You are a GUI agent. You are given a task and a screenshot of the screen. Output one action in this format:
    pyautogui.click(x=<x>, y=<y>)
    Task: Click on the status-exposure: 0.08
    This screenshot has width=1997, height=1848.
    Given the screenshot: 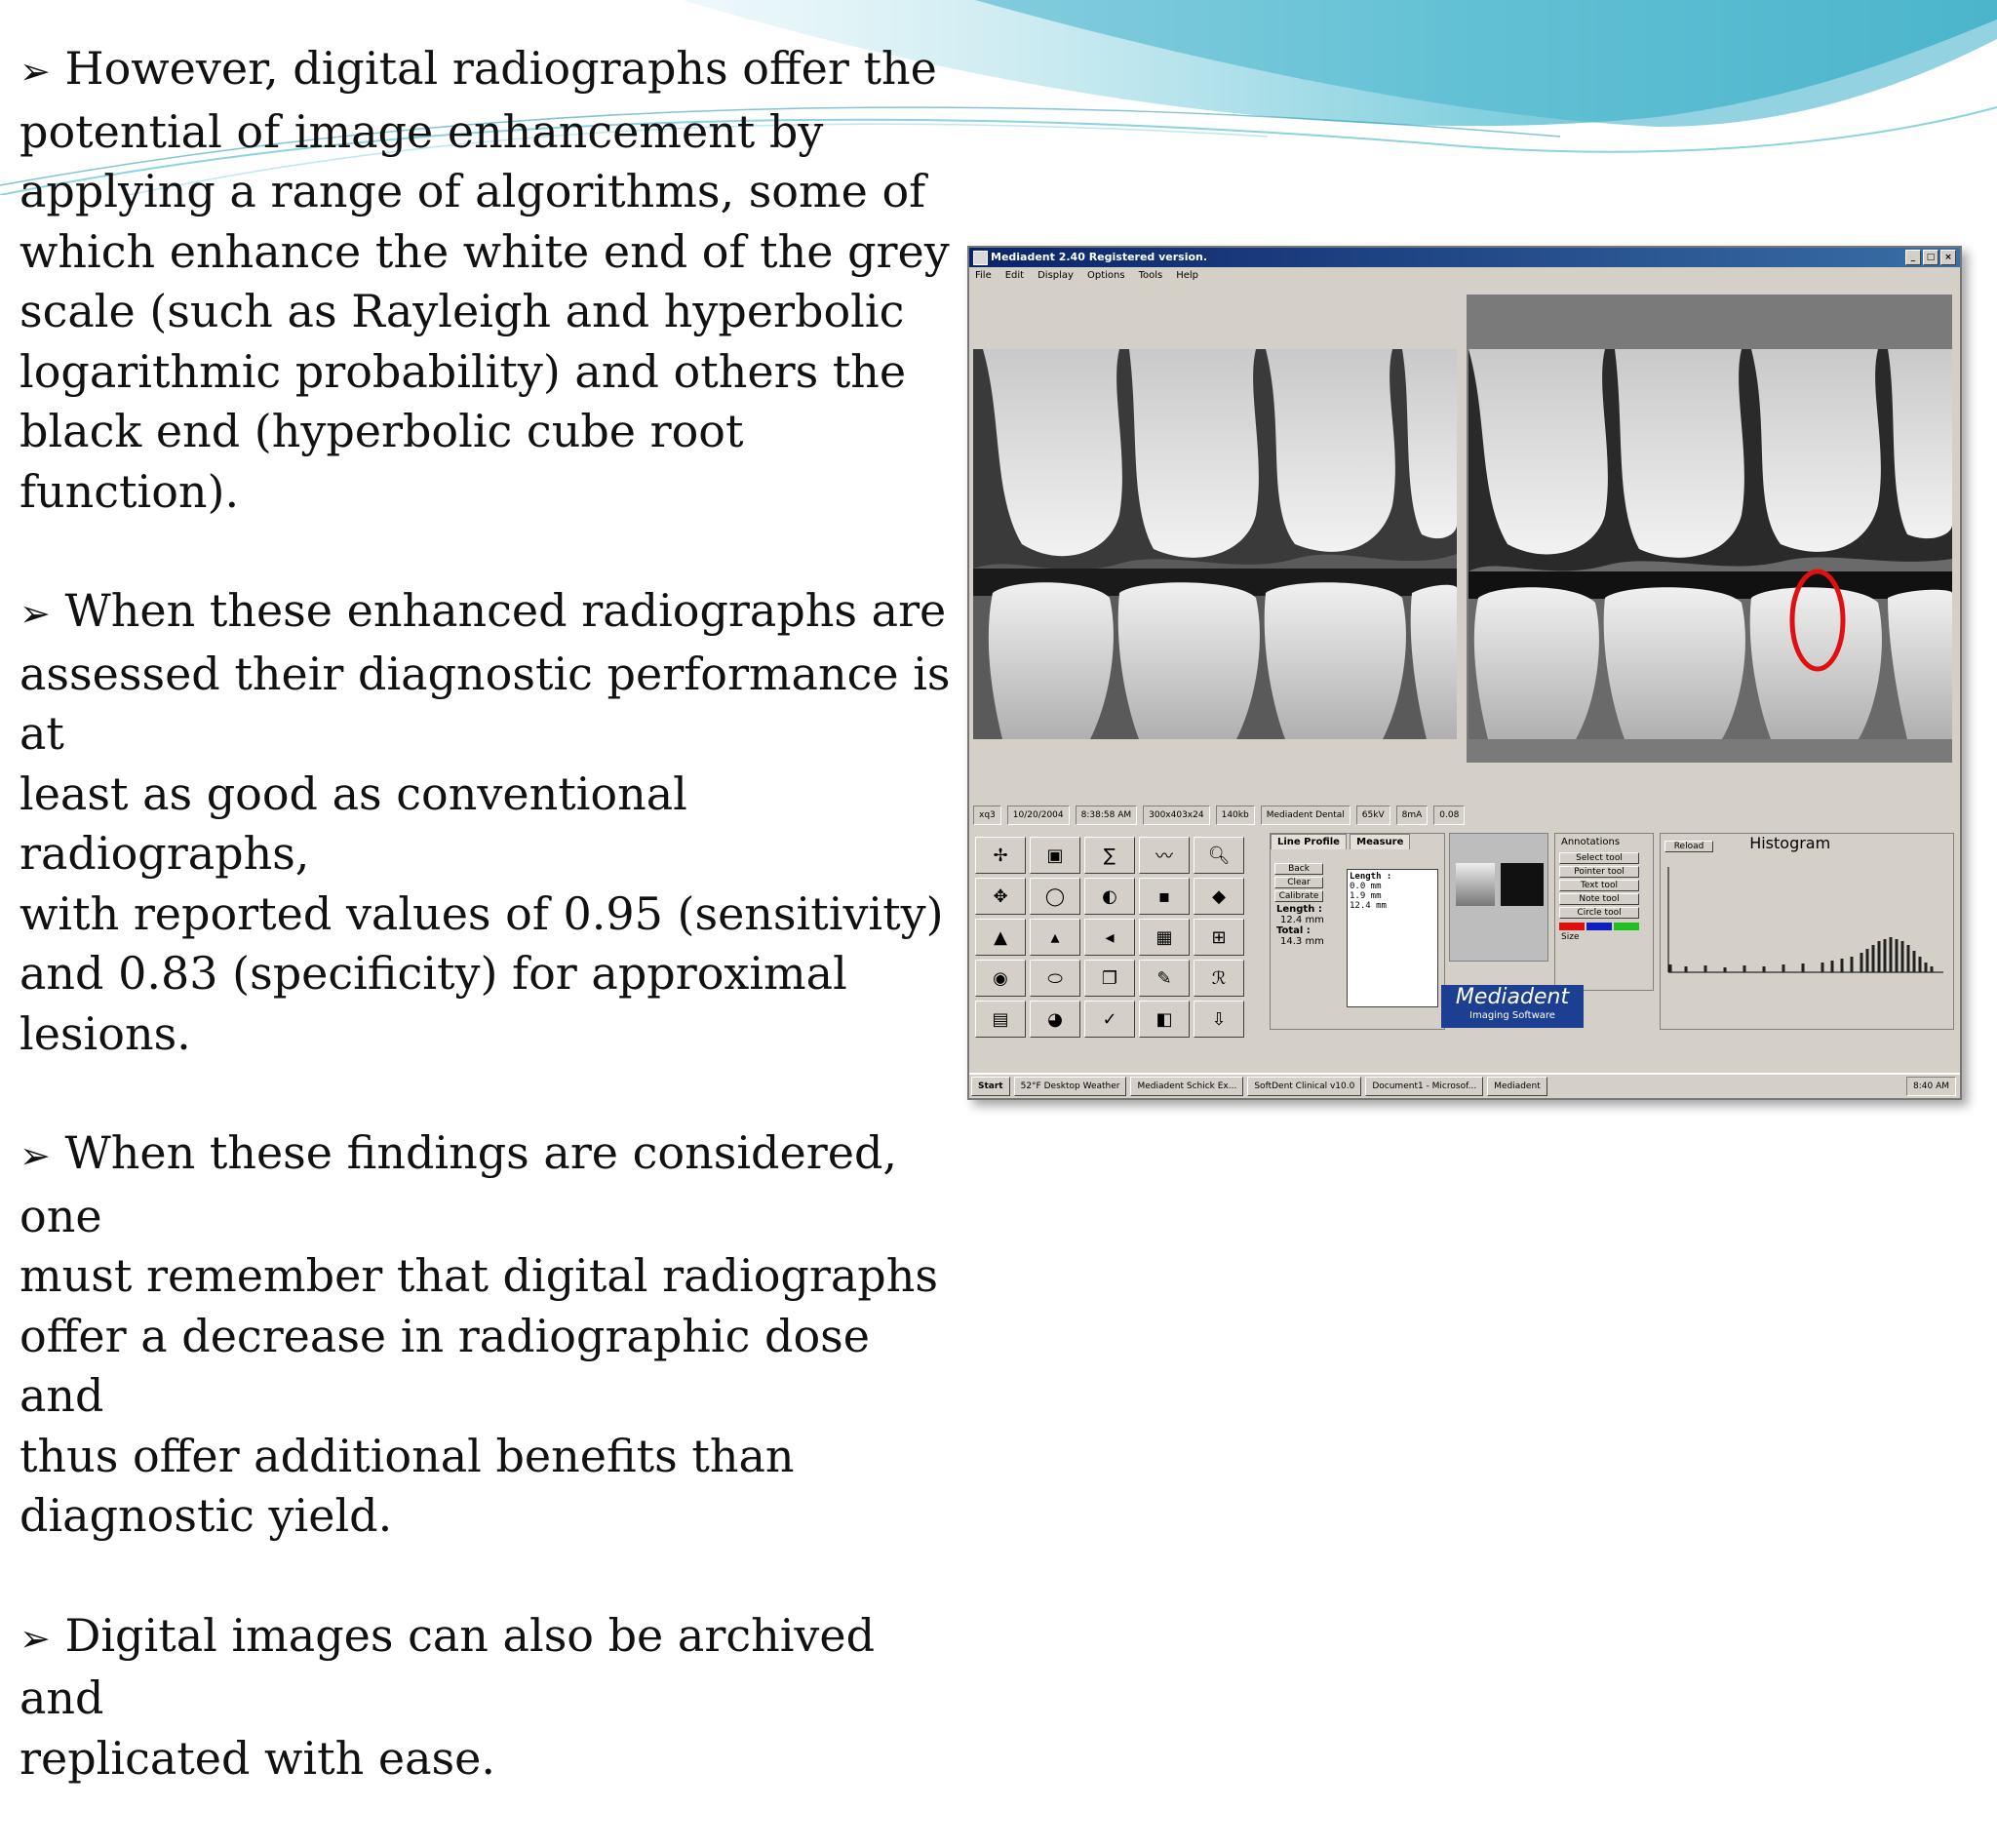 What is the action you would take?
    pyautogui.click(x=1449, y=815)
    